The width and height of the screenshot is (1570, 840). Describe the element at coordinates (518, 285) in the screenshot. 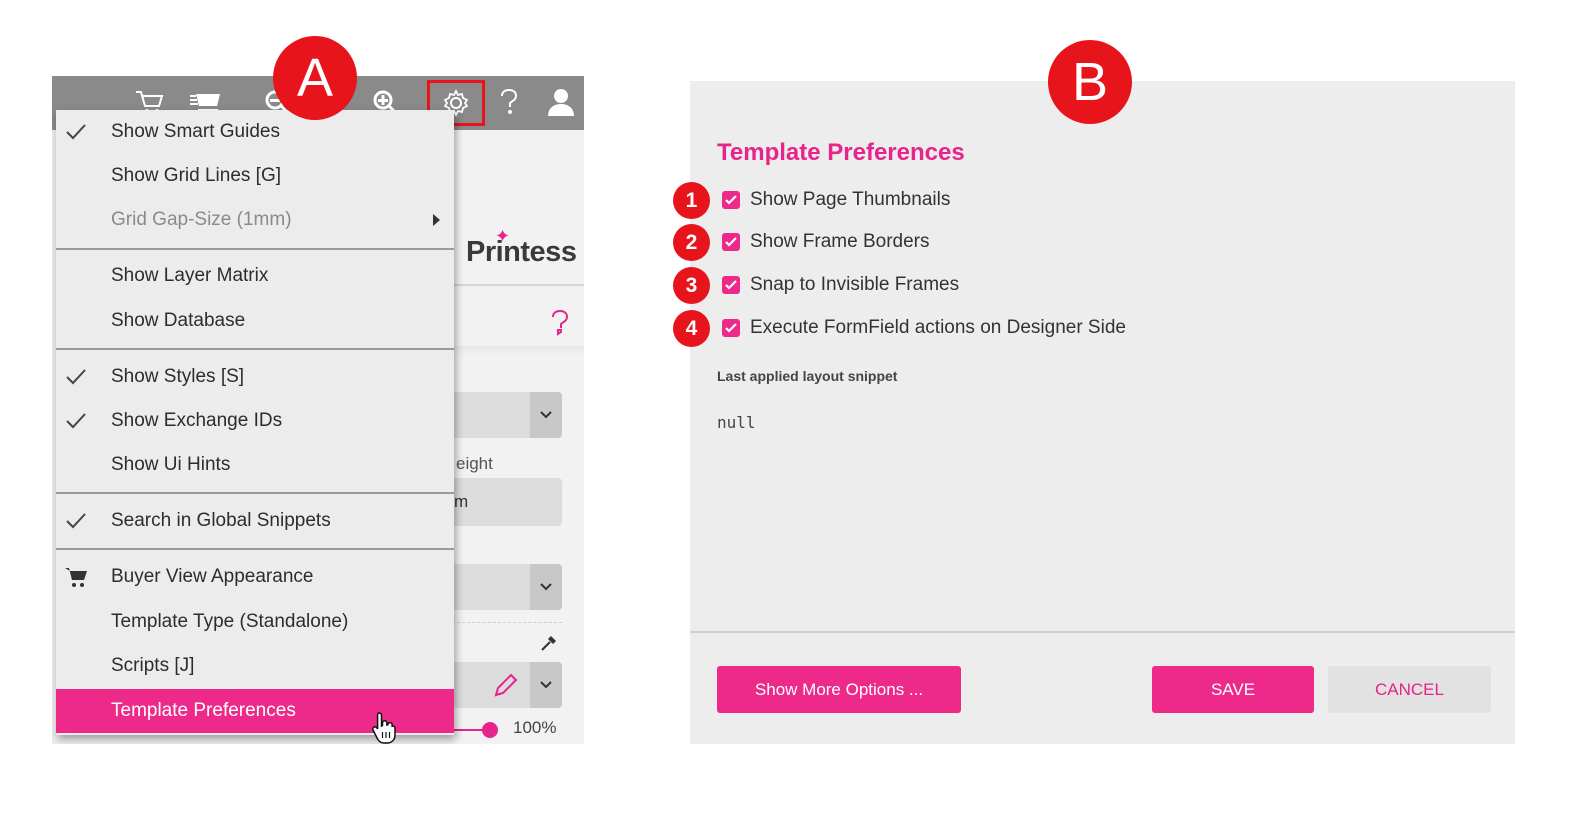

I see `properties-divider` at that location.